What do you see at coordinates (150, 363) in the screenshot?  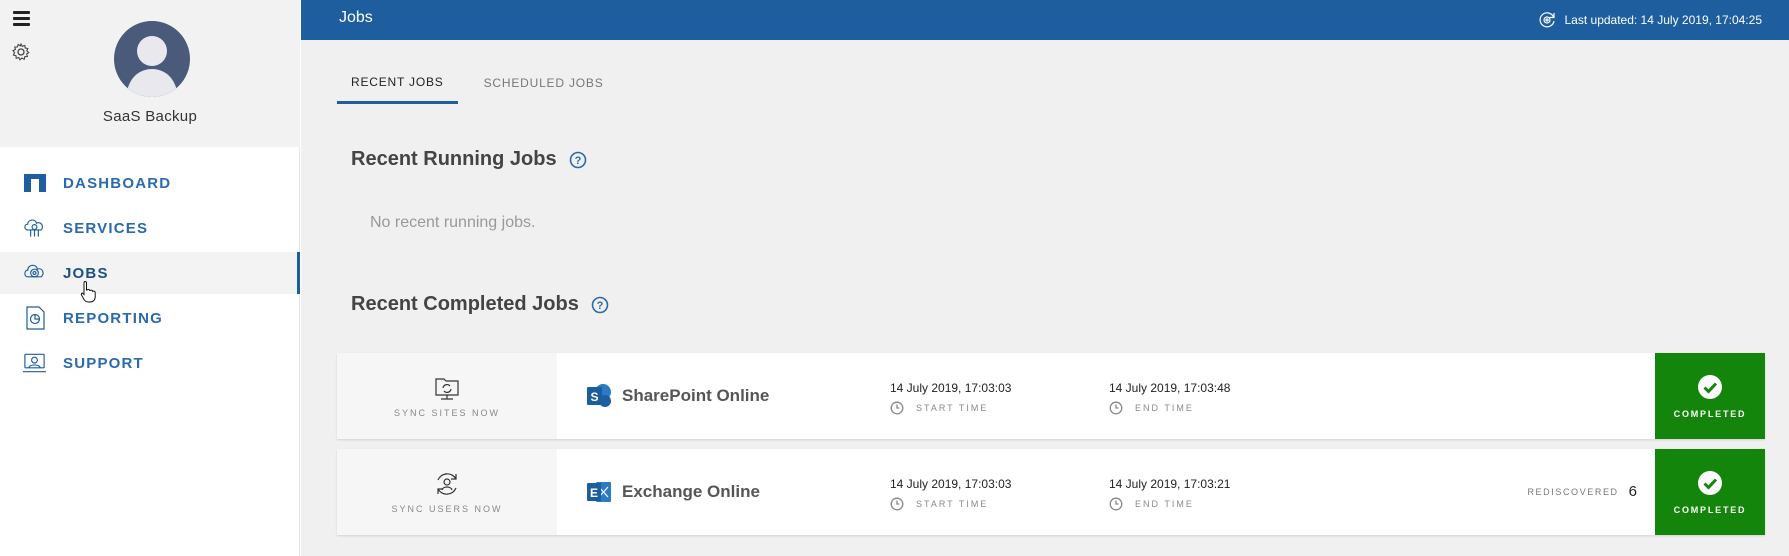 I see `sidebar-item-support: SUPPORT` at bounding box center [150, 363].